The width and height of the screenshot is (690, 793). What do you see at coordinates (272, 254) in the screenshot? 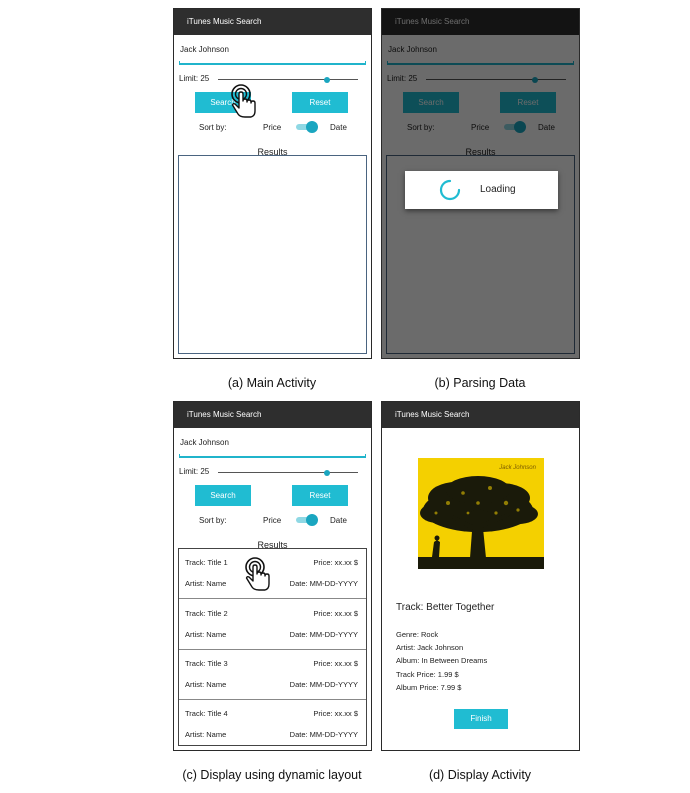
I see `results-list` at bounding box center [272, 254].